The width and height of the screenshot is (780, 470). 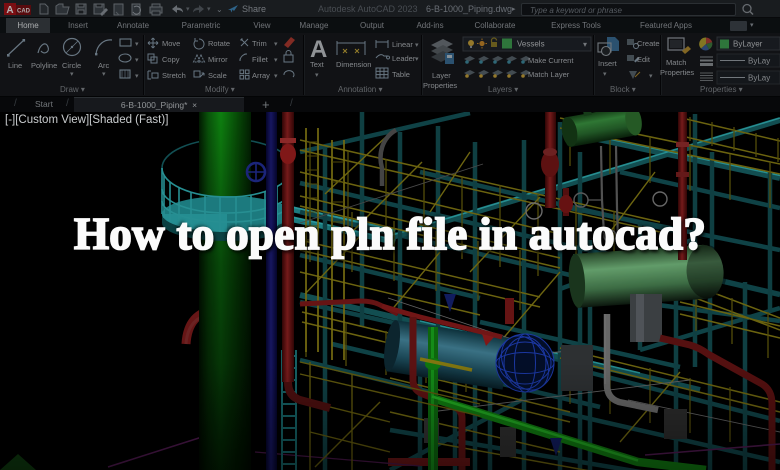 I want to click on svg-text: Table, so click(x=401, y=74).